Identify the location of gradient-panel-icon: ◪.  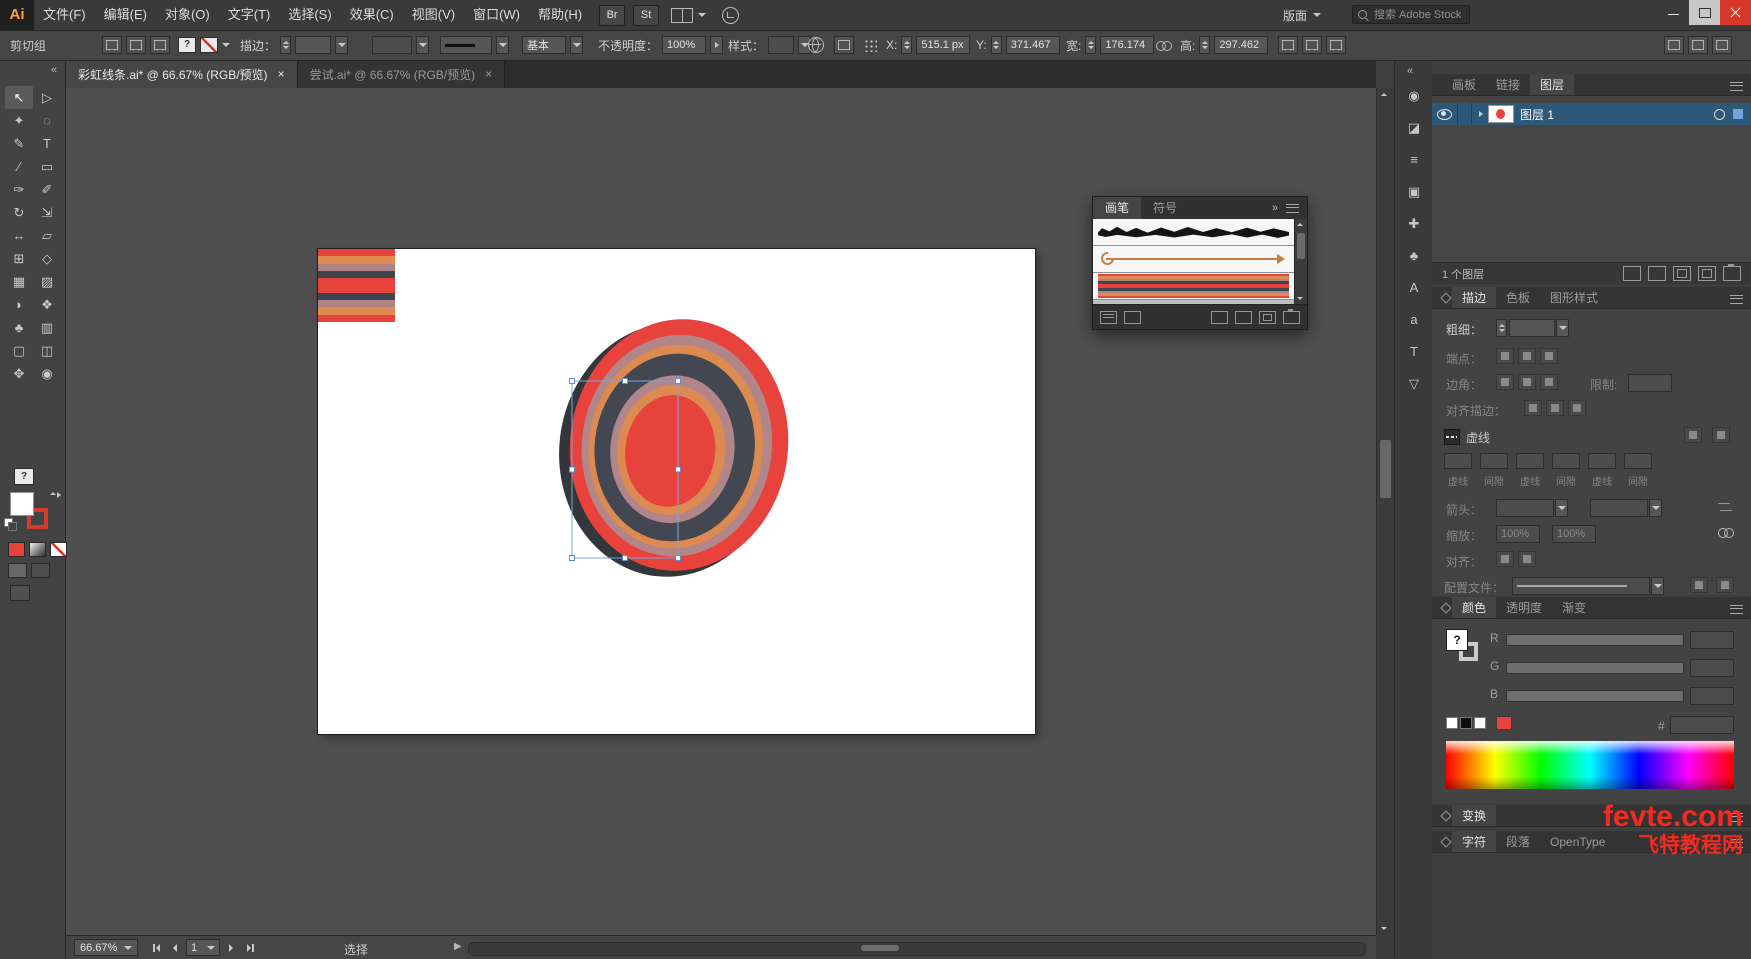
(1414, 128).